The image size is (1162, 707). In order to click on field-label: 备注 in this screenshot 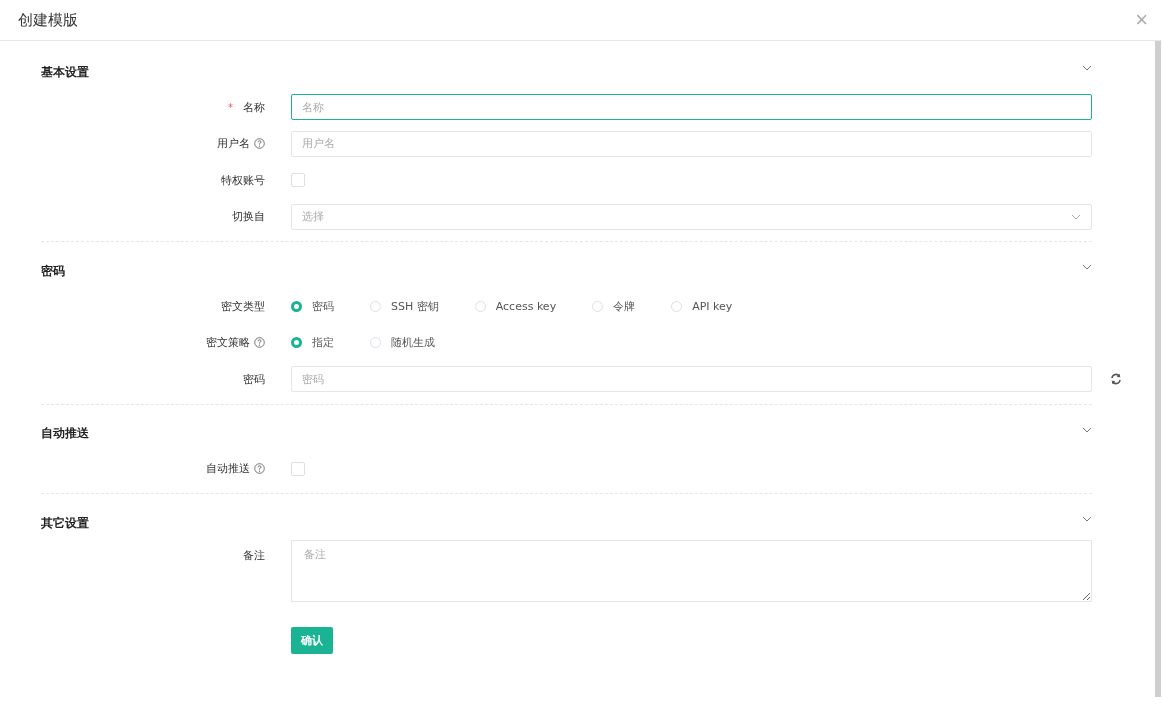, I will do `click(254, 555)`.